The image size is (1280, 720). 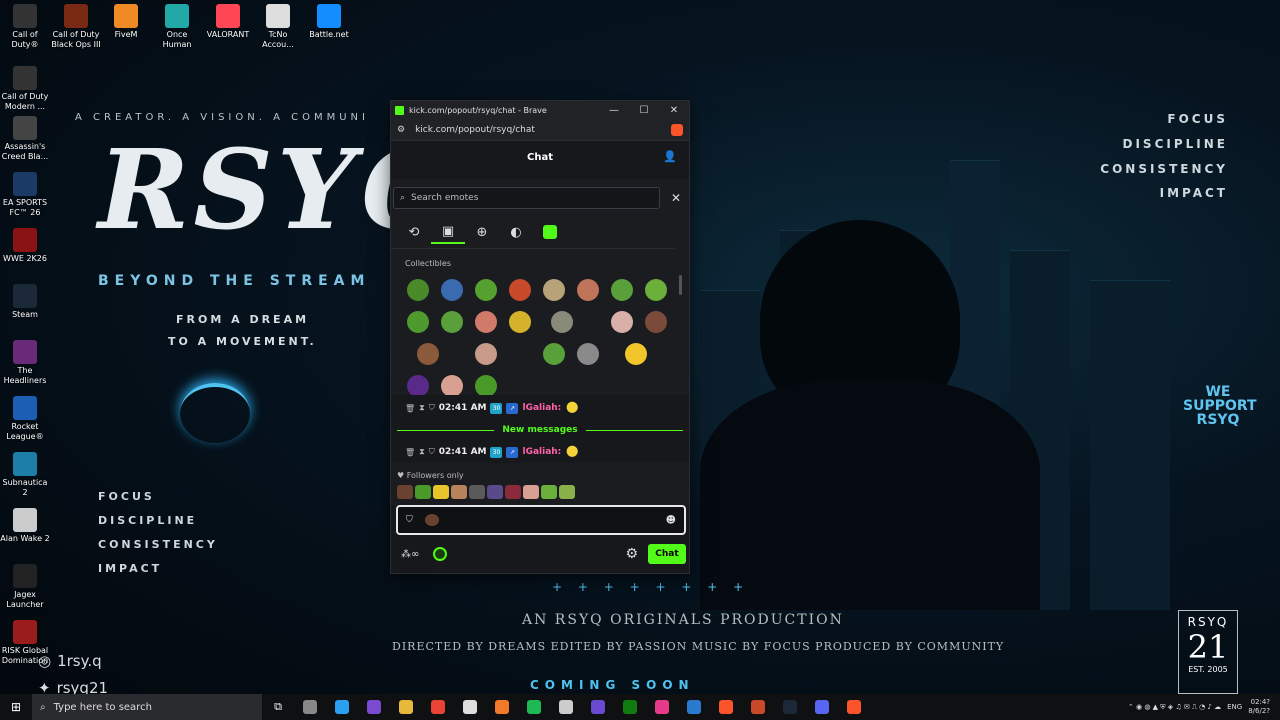 What do you see at coordinates (401, 130) in the screenshot?
I see `site-settings-icon: ⚙` at bounding box center [401, 130].